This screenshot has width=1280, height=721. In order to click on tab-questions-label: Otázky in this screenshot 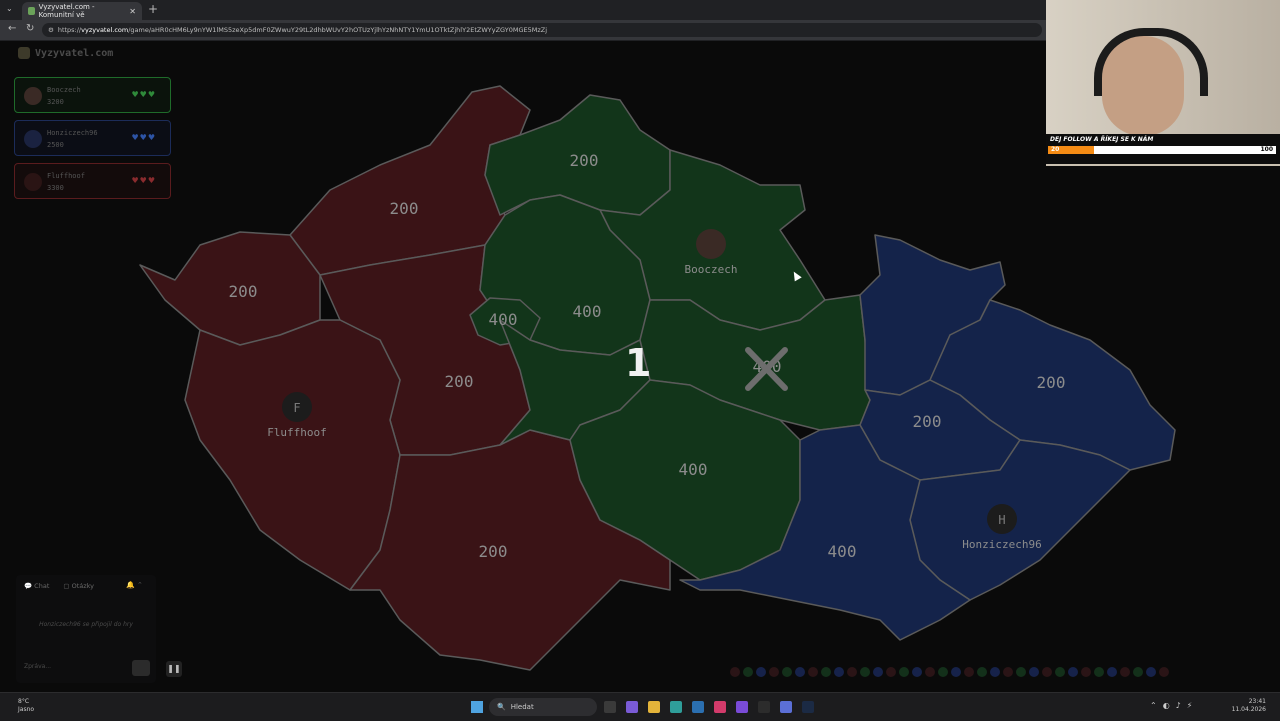, I will do `click(83, 586)`.